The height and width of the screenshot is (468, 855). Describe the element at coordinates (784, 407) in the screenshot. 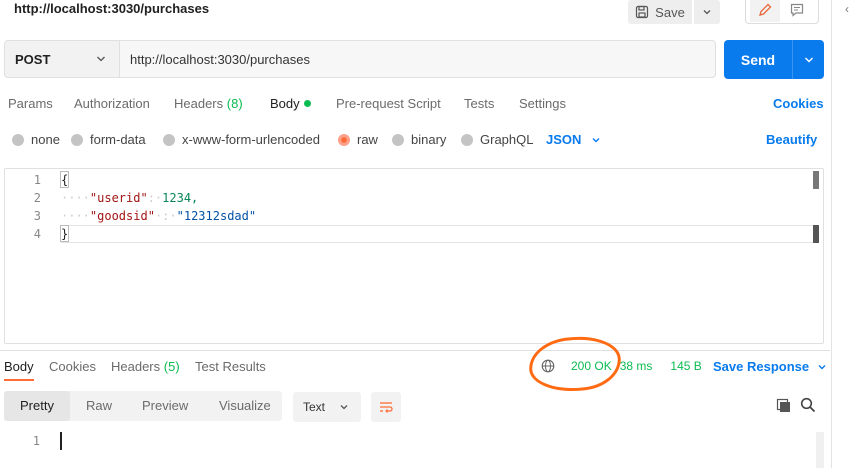

I see `copy-icon` at that location.